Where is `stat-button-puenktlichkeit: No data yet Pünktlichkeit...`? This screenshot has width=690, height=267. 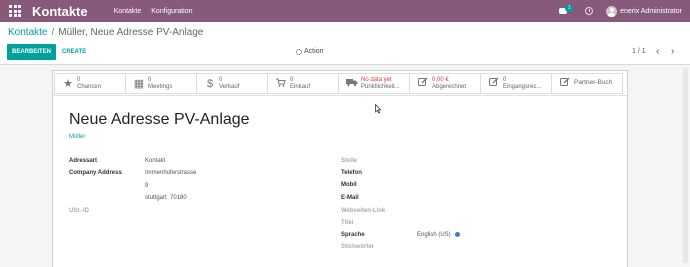 stat-button-puenktlichkeit: No data yet Pünktlichkeit... is located at coordinates (374, 83).